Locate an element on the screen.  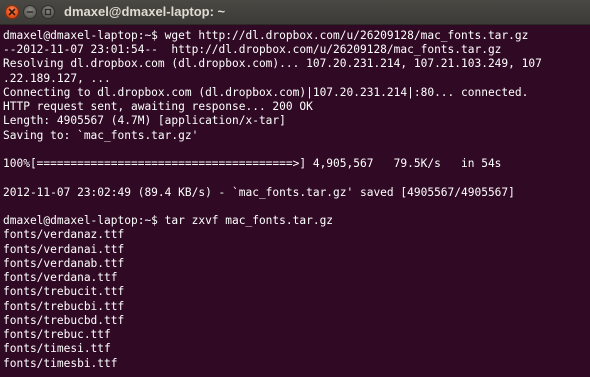
maximize-button is located at coordinates (48, 12).